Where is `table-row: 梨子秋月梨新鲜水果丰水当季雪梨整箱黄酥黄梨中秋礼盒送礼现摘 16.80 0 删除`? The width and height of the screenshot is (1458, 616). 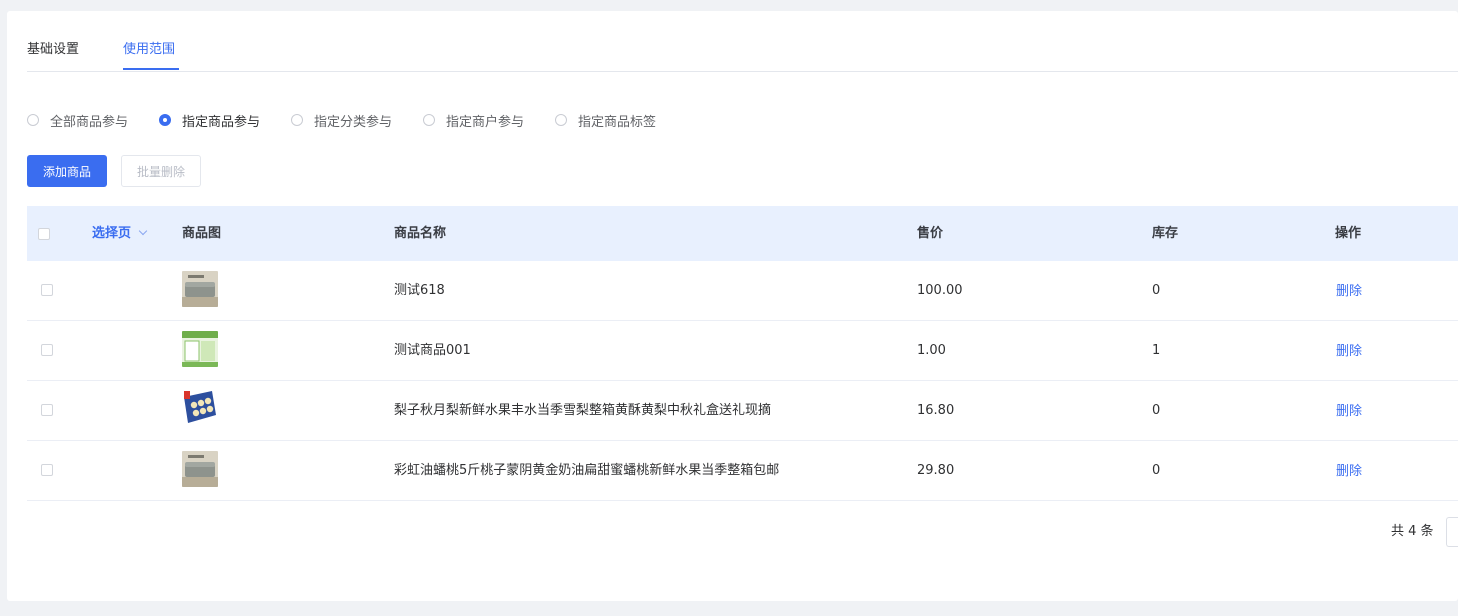 table-row: 梨子秋月梨新鲜水果丰水当季雪梨整箱黄酥黄梨中秋礼盒送礼现摘 16.80 0 删除 is located at coordinates (742, 411).